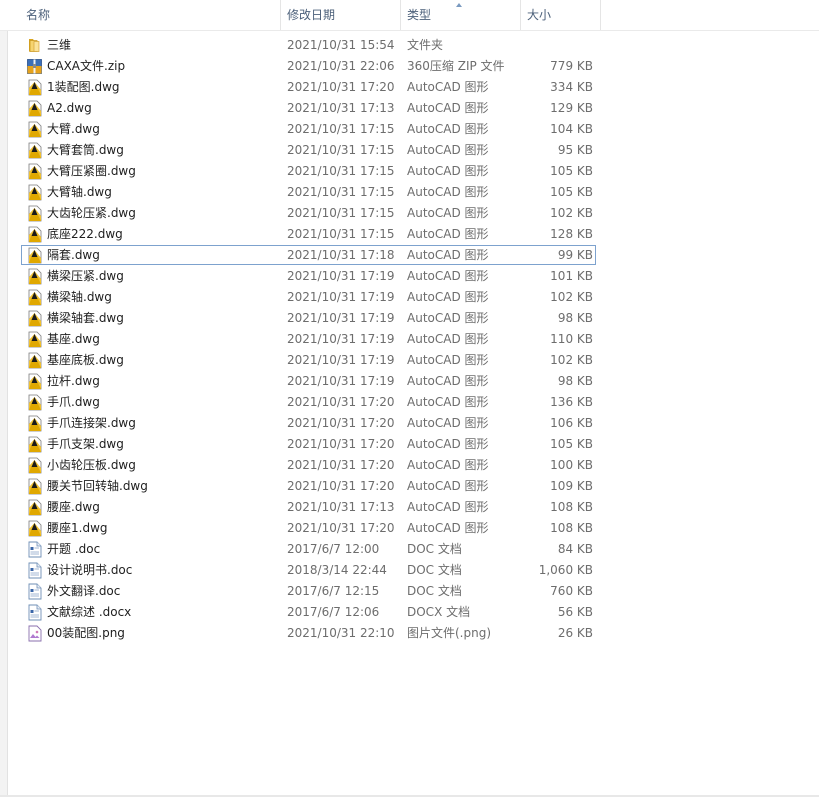 The image size is (819, 797). What do you see at coordinates (409, 612) in the screenshot?
I see `file-row: 文献综述 .docx 2017/6/7 12:06 DOCX 文档 56 KB` at bounding box center [409, 612].